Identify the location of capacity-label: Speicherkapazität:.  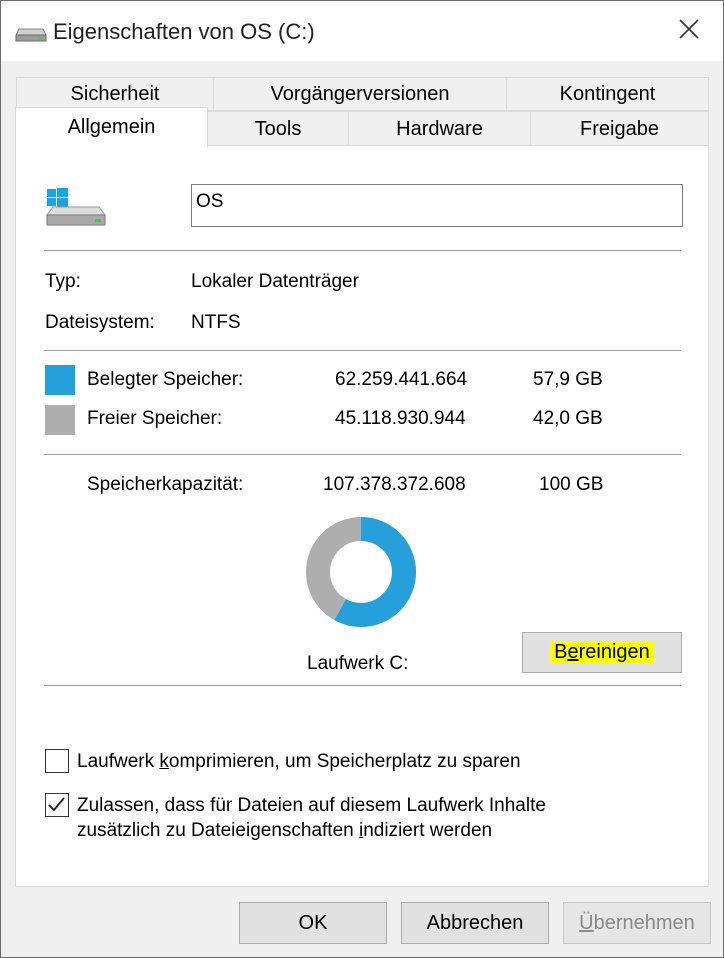
(165, 484).